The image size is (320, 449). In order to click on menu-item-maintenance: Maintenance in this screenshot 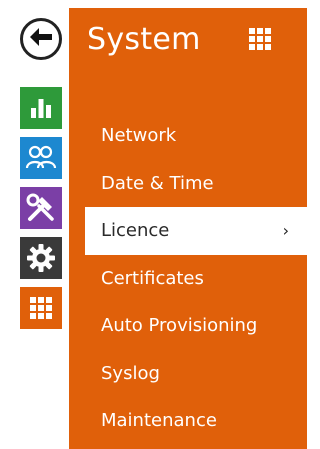, I will do `click(188, 421)`.